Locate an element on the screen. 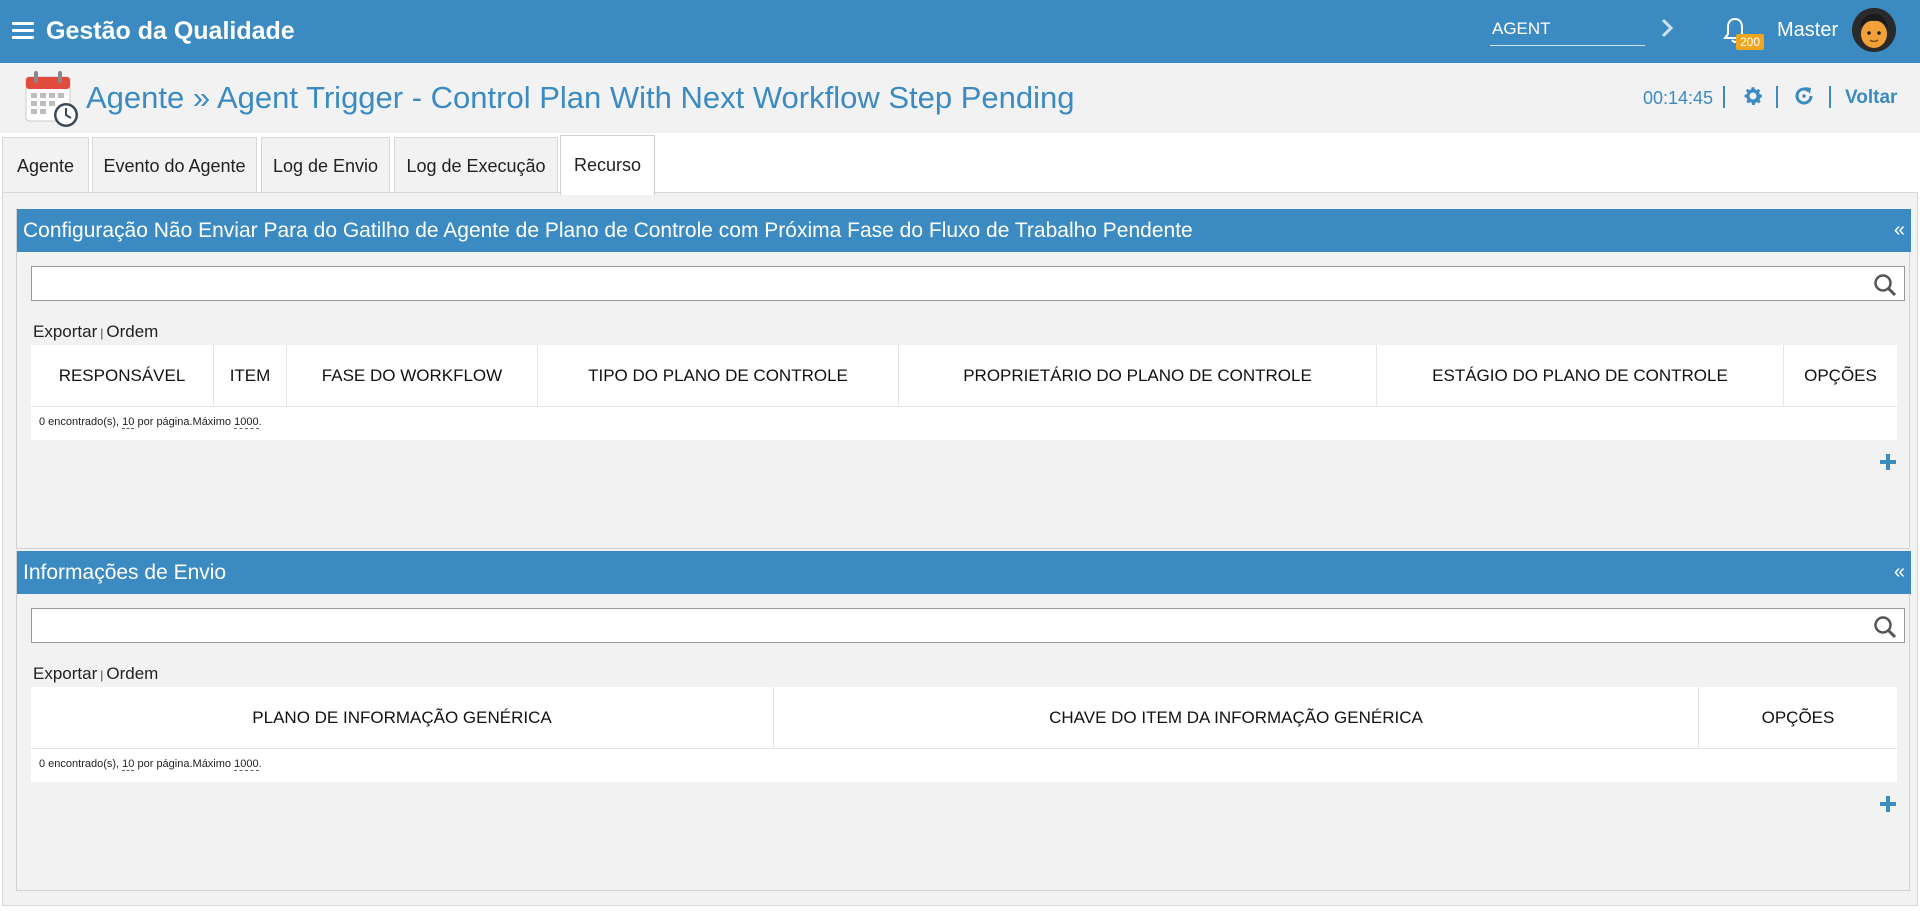  calendar-clock-icon is located at coordinates (51, 99).